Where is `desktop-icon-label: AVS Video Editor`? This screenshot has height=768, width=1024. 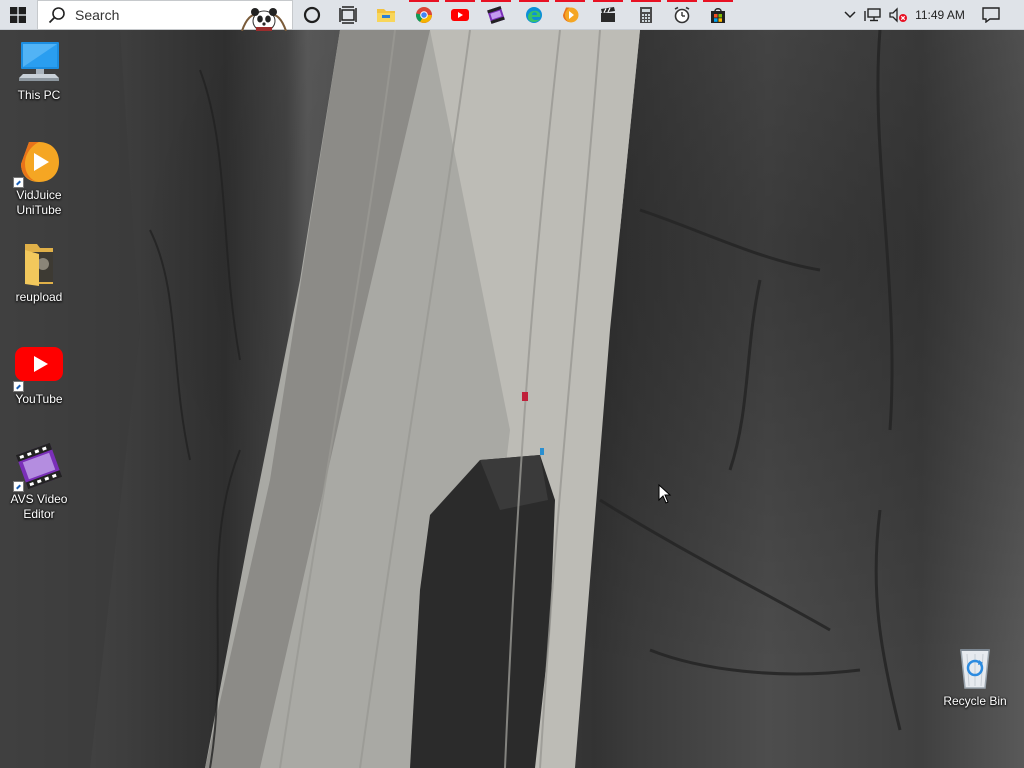
desktop-icon-label: AVS Video Editor is located at coordinates (39, 506).